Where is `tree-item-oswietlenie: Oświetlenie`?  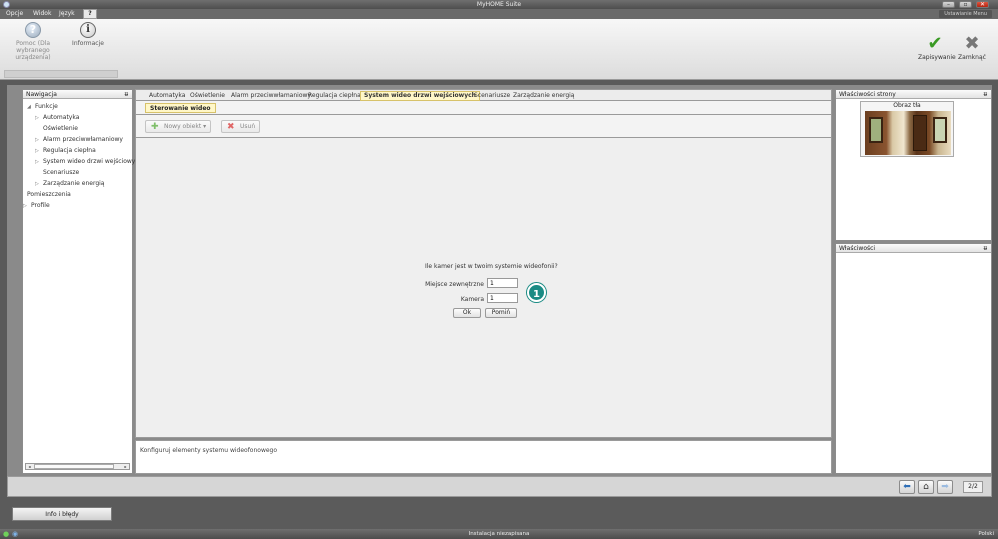 tree-item-oswietlenie: Oświetlenie is located at coordinates (77, 128).